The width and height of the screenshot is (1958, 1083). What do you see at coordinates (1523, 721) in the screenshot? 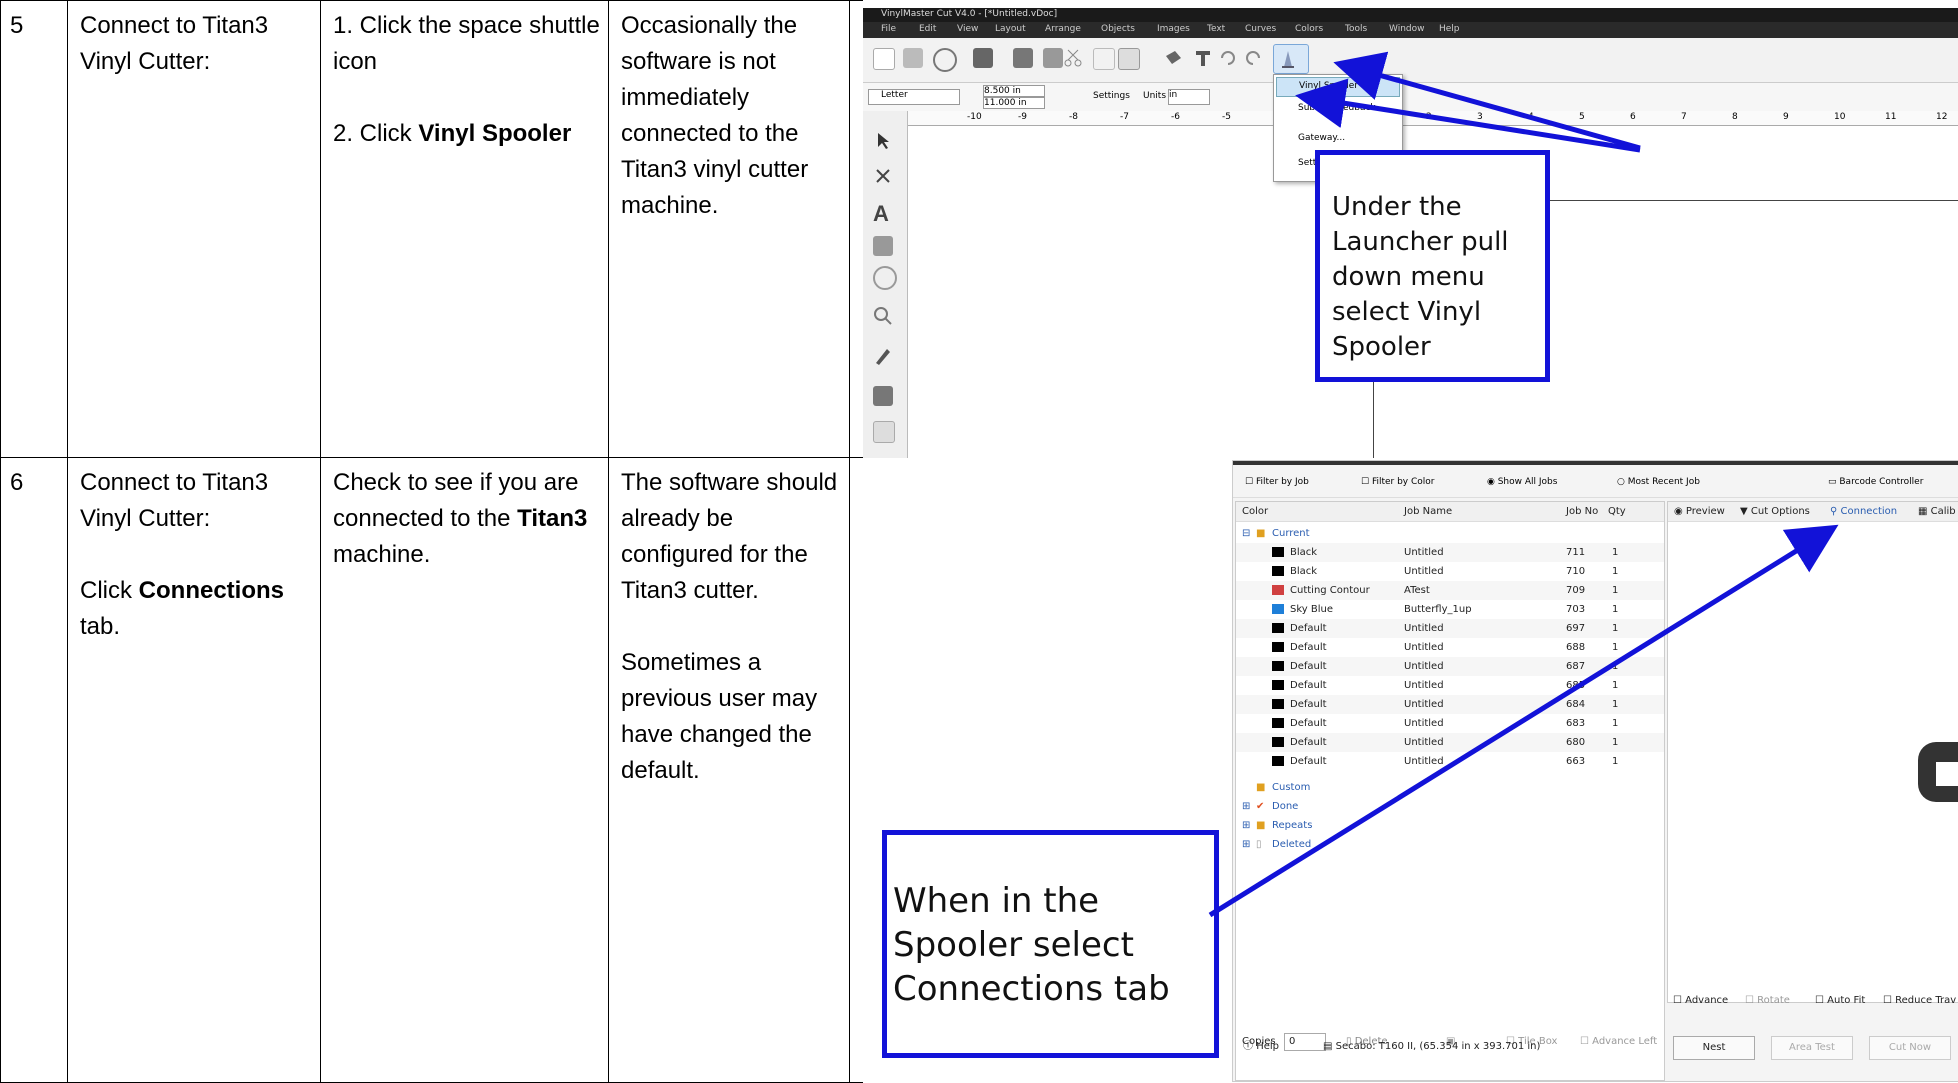
I see `arrow-to-connection-tab` at bounding box center [1523, 721].